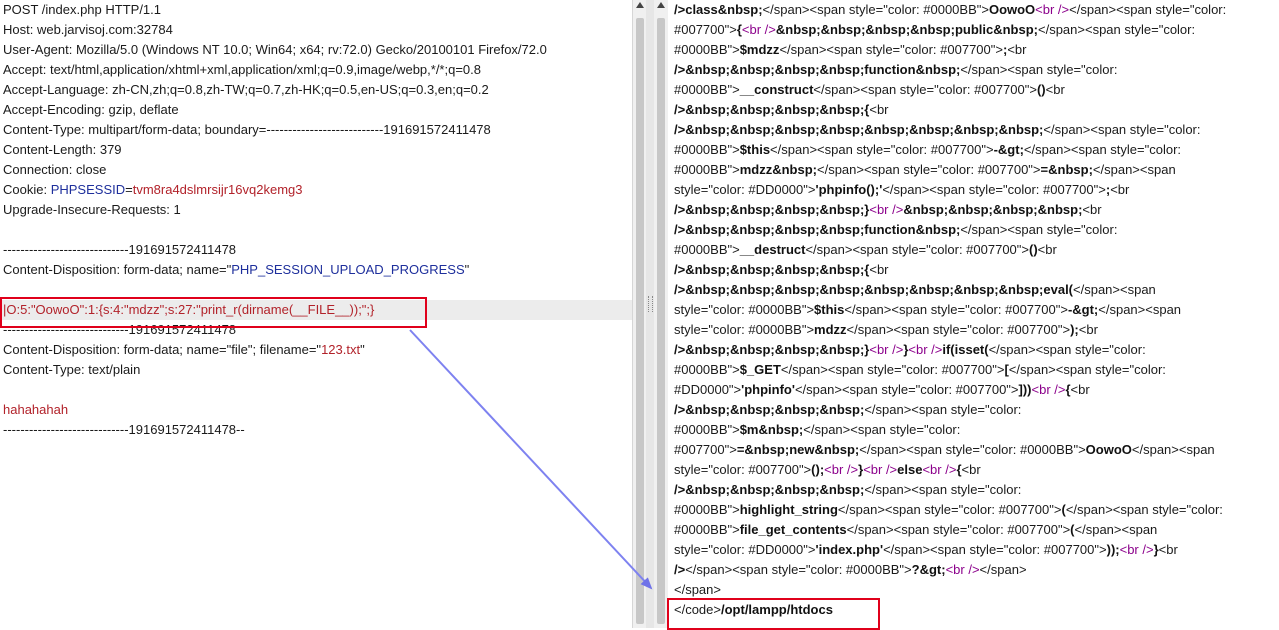 This screenshot has width=1279, height=630. Describe the element at coordinates (82, 9) in the screenshot. I see `request-line: POST /index.php HTTP/1.1` at that location.